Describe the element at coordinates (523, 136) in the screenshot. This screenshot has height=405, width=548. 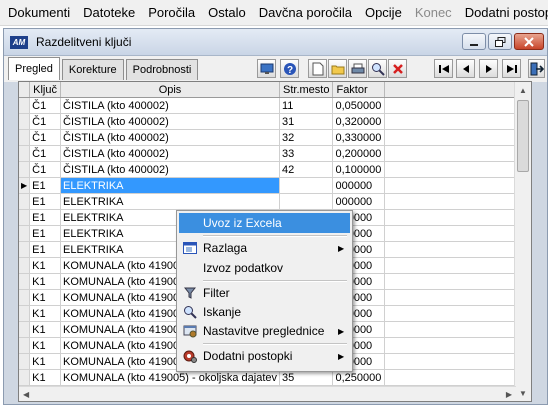
I see `scrollbar-thumb` at that location.